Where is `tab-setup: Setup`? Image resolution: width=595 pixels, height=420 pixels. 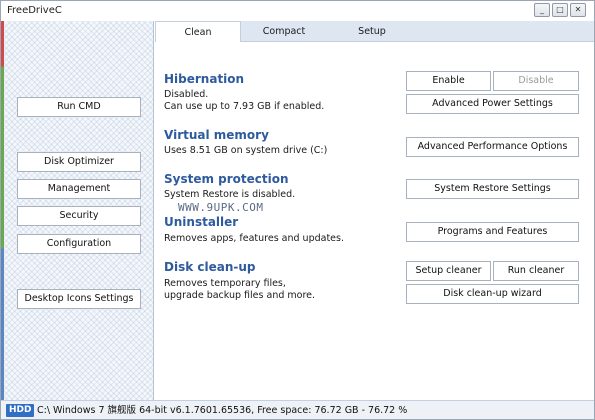
tab-setup: Setup is located at coordinates (372, 31).